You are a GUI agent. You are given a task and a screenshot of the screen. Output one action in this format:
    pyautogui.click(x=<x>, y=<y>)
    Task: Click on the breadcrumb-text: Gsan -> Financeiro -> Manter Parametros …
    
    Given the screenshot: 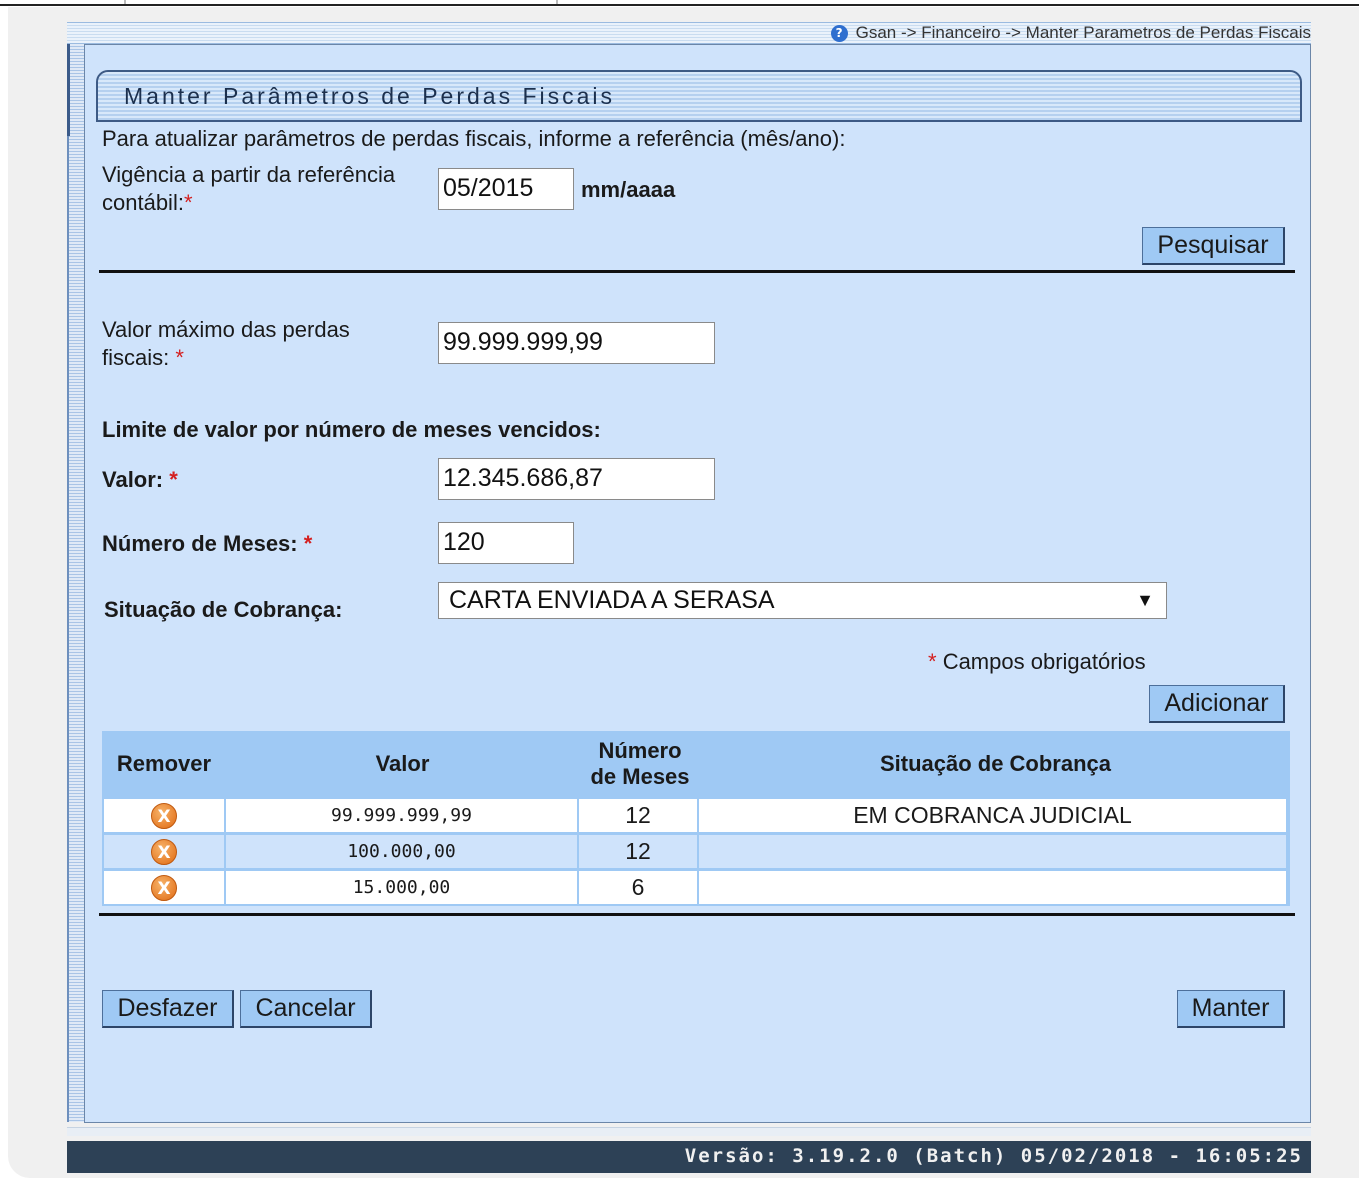 What is the action you would take?
    pyautogui.click(x=1083, y=33)
    